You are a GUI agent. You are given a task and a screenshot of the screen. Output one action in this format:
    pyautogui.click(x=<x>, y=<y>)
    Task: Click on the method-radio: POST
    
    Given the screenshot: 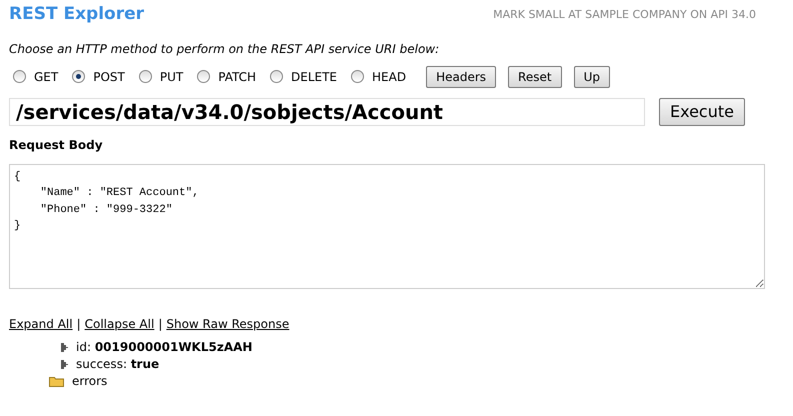 What is the action you would take?
    pyautogui.click(x=98, y=77)
    